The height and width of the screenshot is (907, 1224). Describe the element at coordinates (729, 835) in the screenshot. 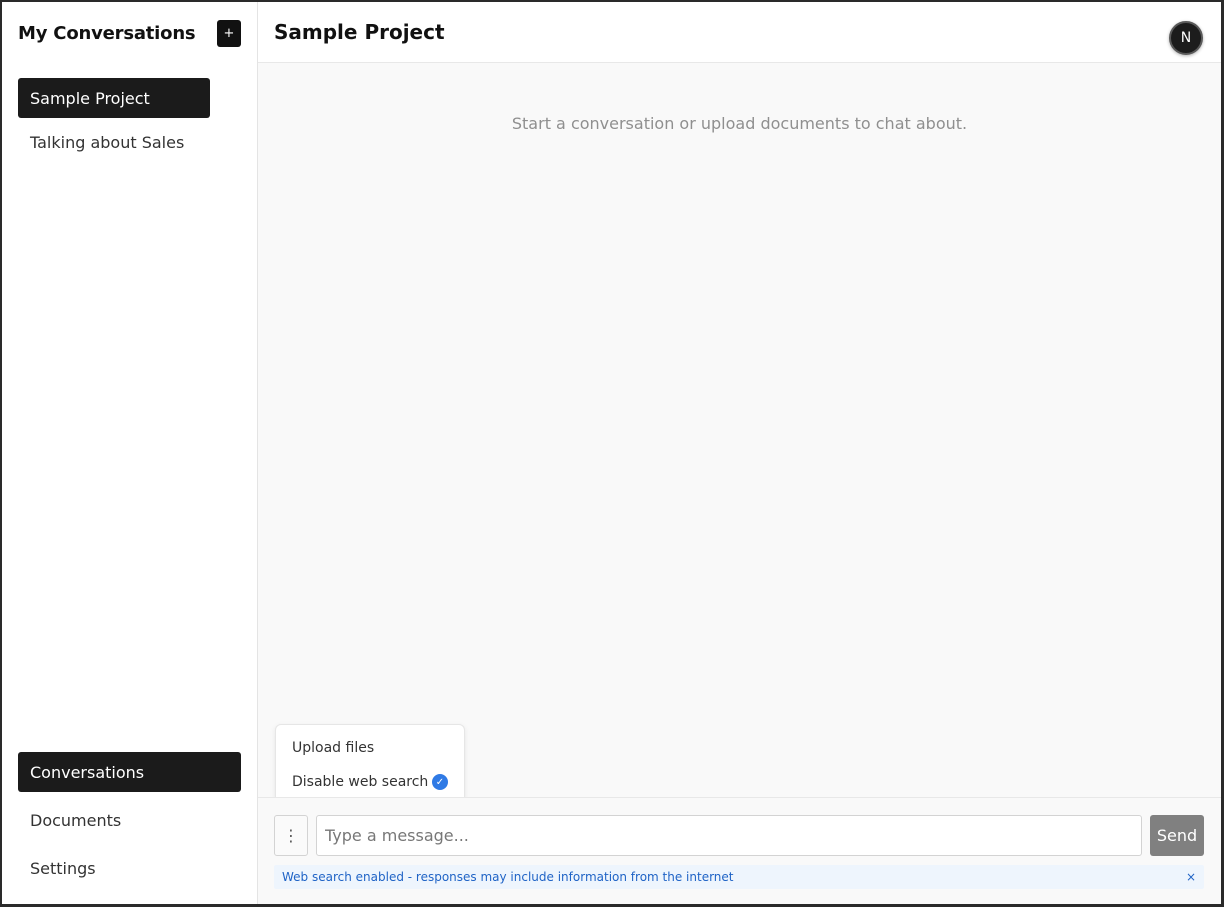

I see `message-input` at that location.